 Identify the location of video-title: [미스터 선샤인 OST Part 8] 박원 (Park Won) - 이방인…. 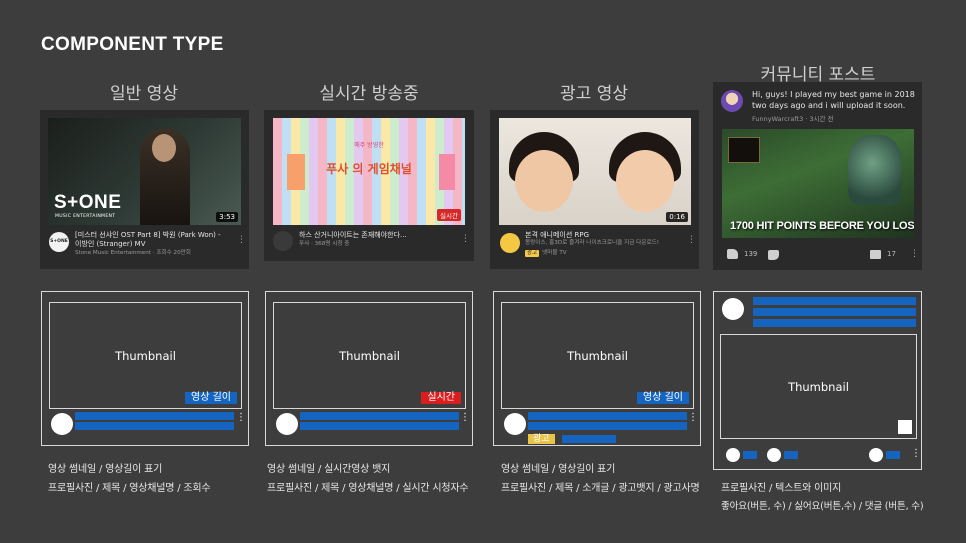
(150, 239).